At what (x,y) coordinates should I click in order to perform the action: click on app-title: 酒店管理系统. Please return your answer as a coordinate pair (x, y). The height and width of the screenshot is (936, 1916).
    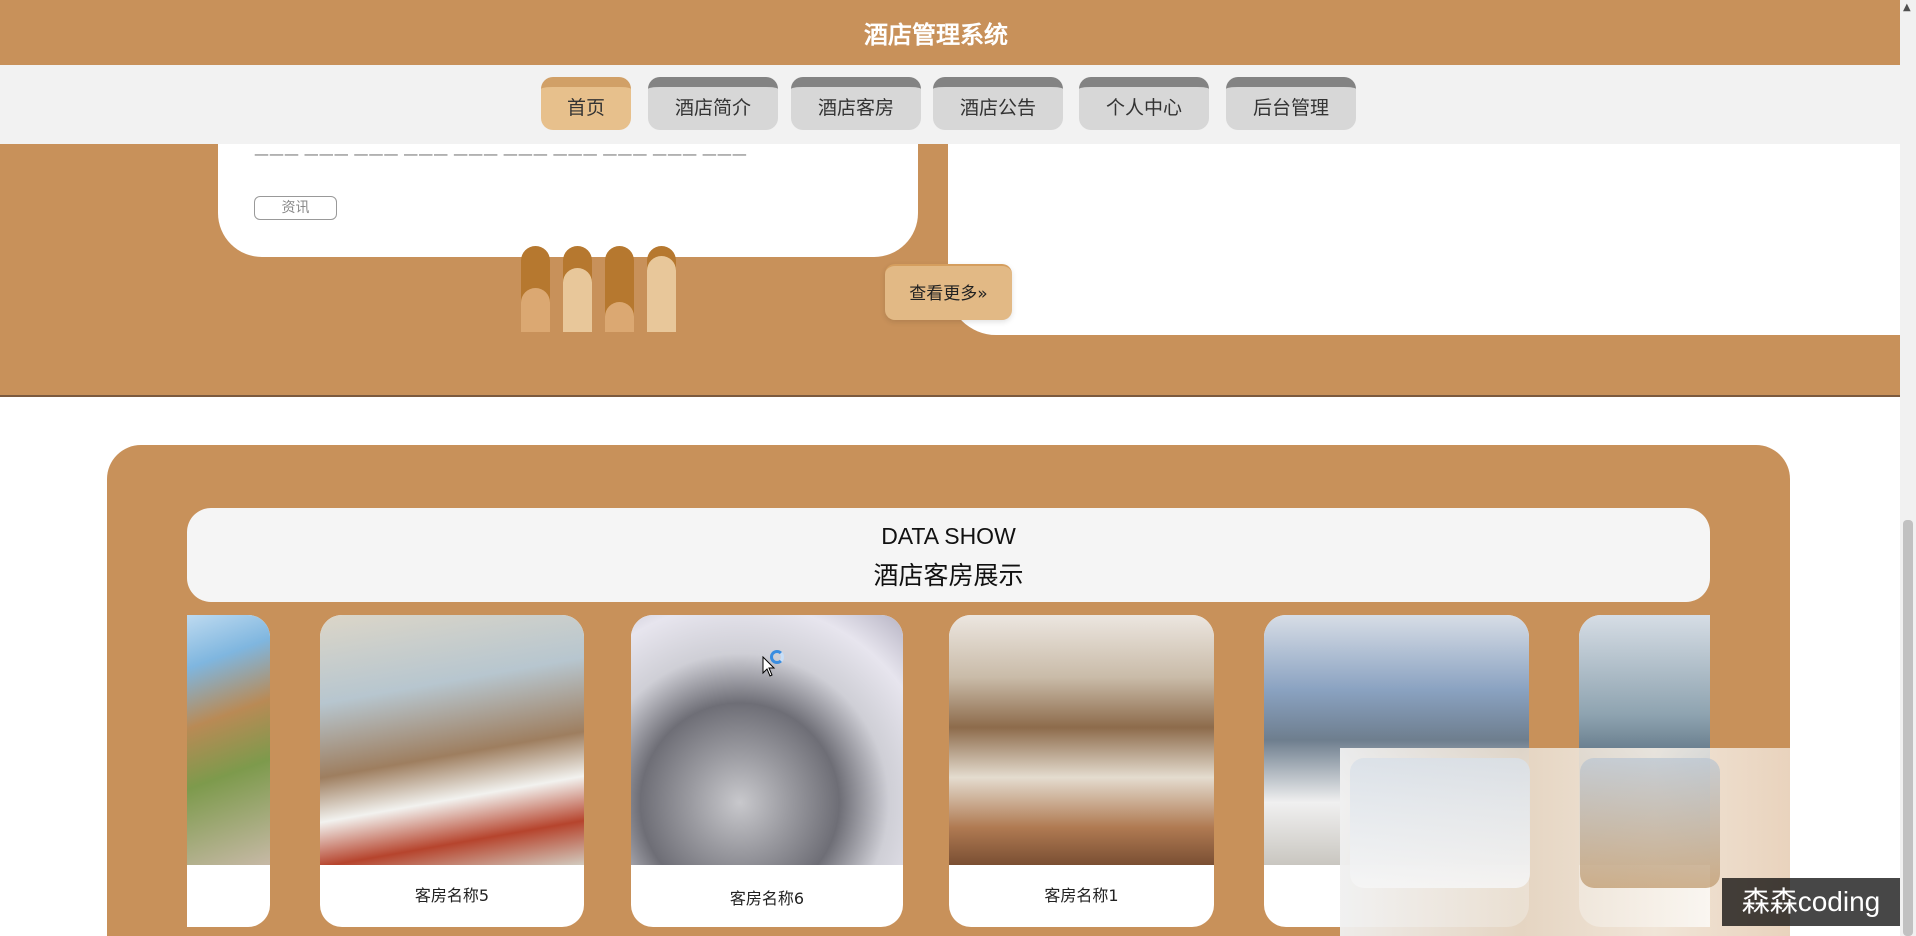
    Looking at the image, I should click on (936, 35).